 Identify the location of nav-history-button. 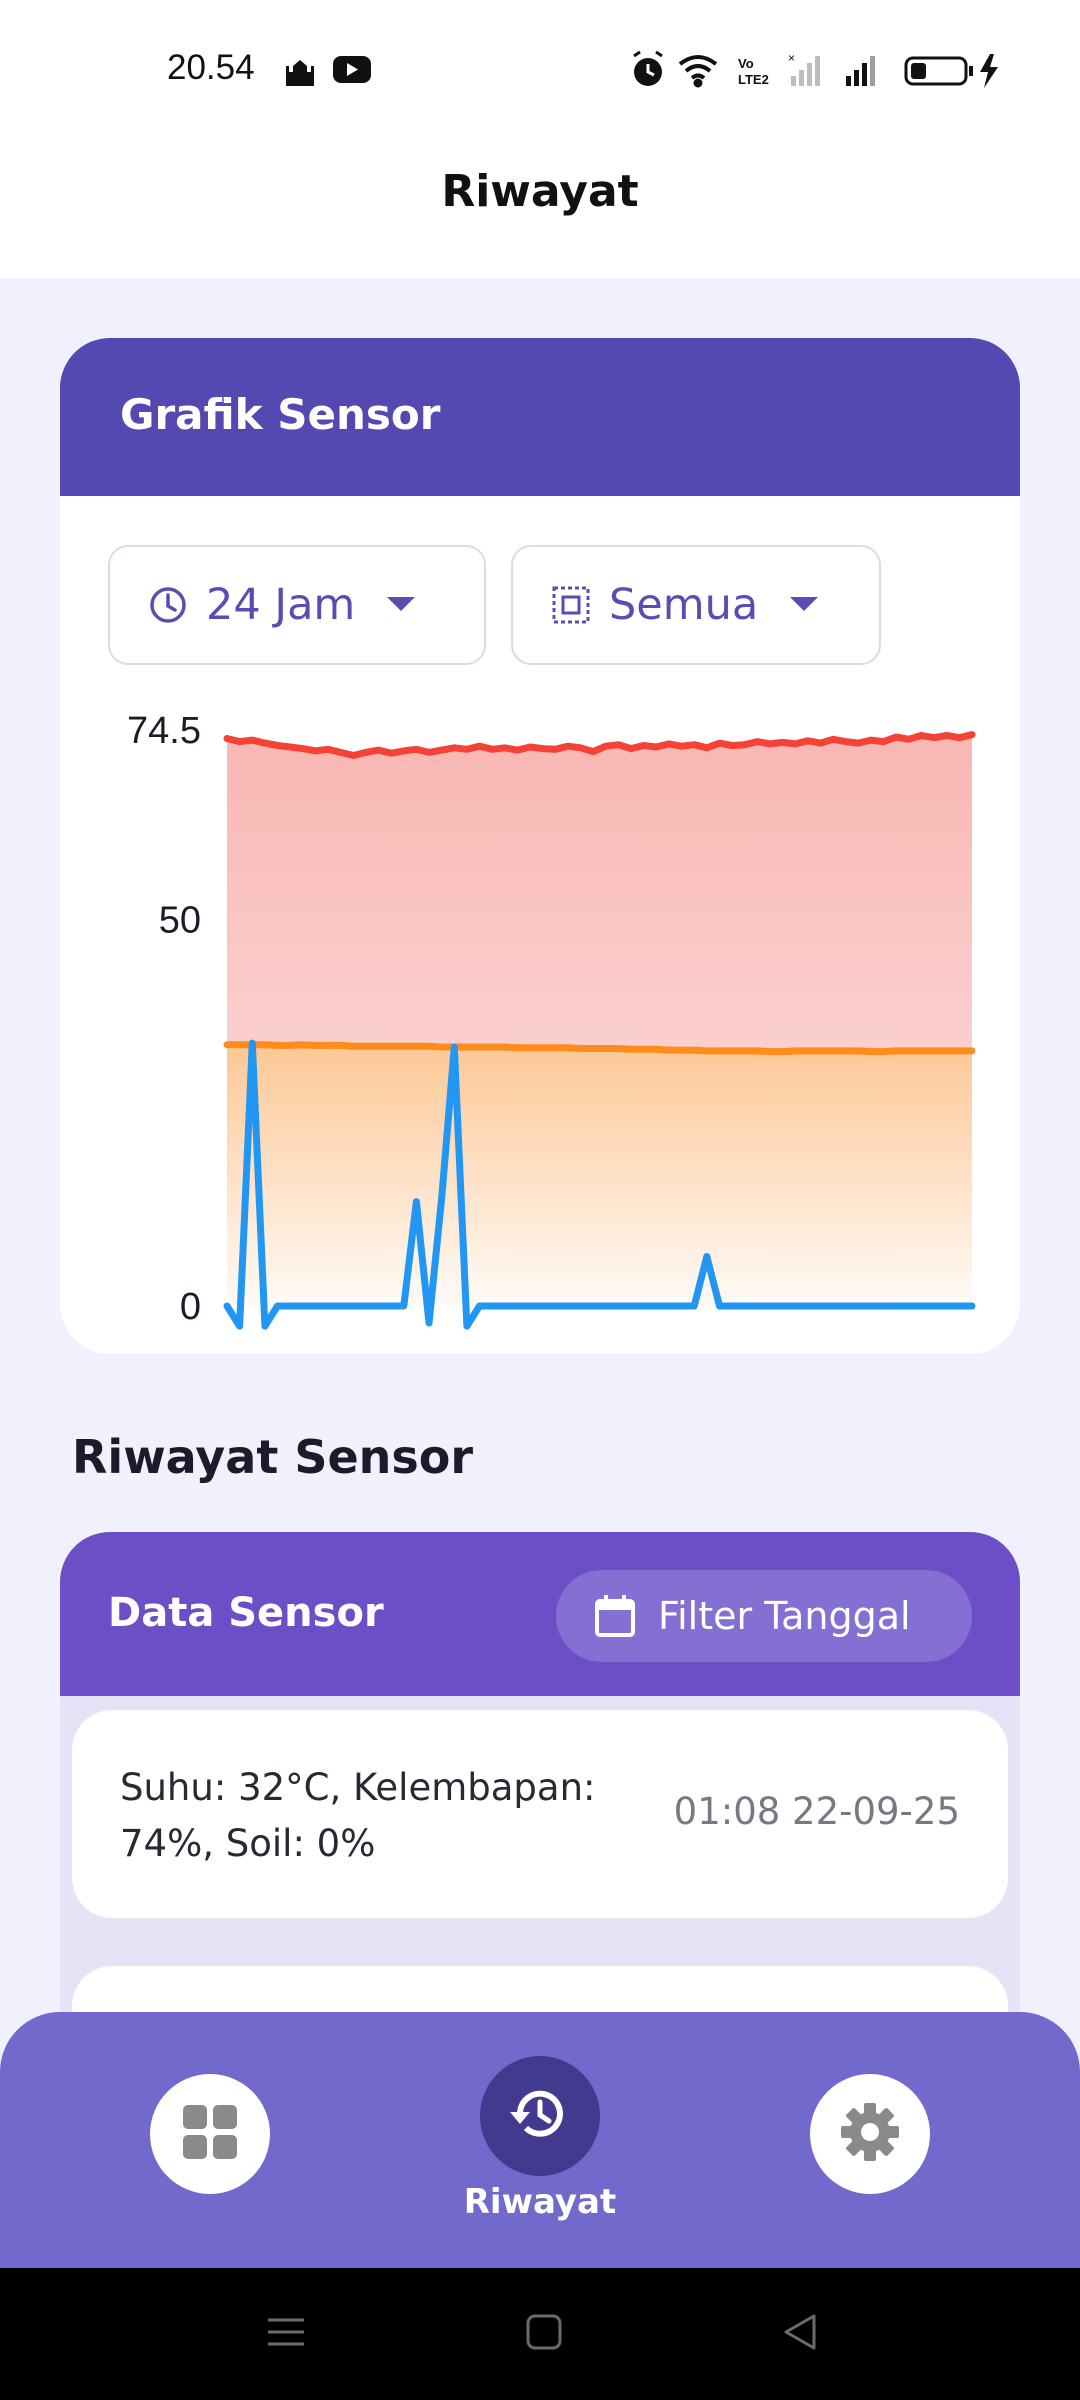
(540, 2116).